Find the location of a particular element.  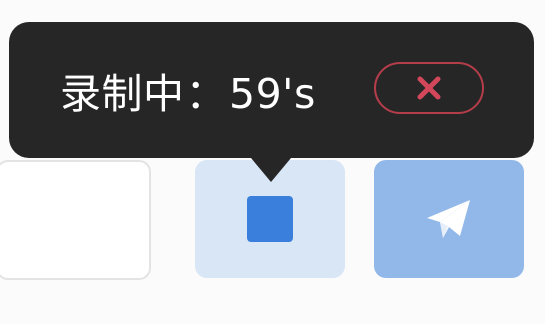

recording-status: 录制中：59's is located at coordinates (188, 94).